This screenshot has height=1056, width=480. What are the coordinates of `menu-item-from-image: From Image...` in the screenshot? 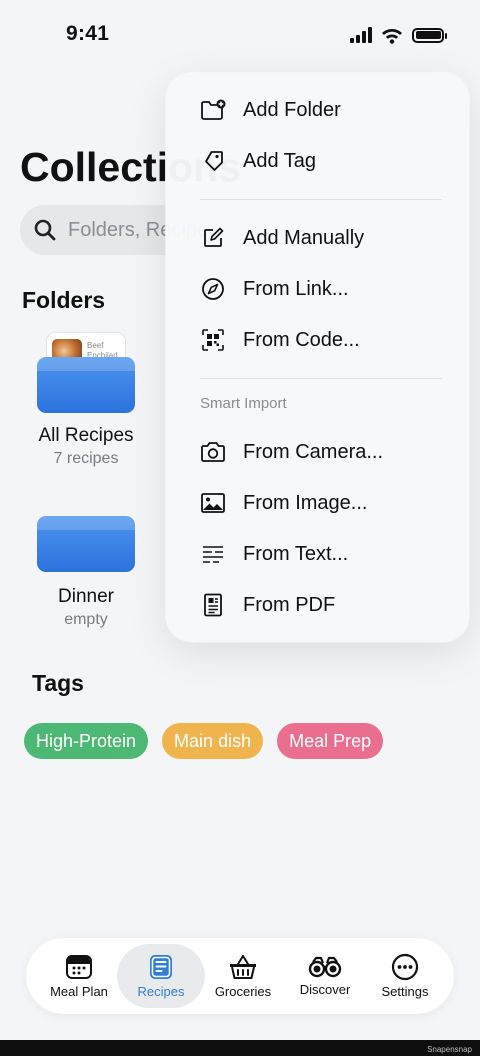 It's located at (283, 503).